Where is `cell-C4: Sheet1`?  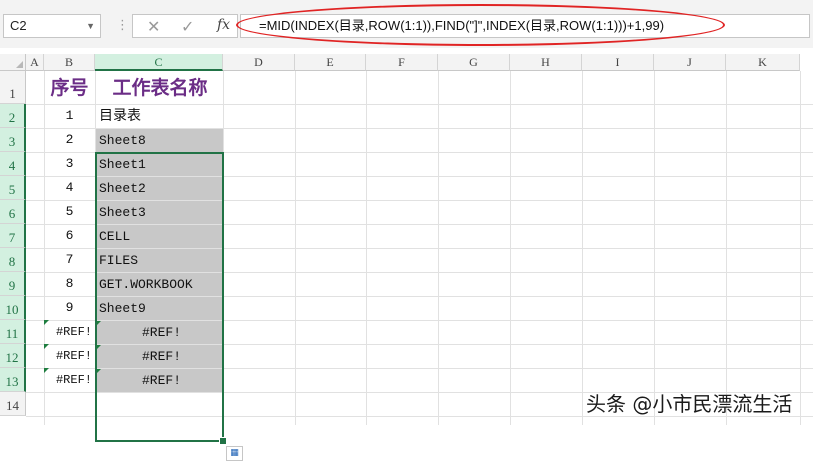 cell-C4: Sheet1 is located at coordinates (159, 164).